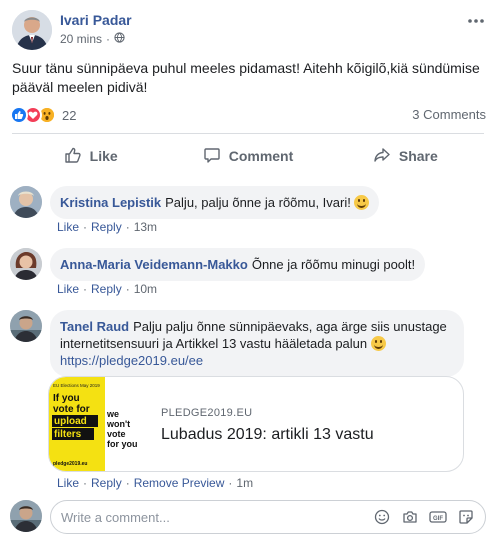  What do you see at coordinates (19, 115) in the screenshot?
I see `like-reaction-icon` at bounding box center [19, 115].